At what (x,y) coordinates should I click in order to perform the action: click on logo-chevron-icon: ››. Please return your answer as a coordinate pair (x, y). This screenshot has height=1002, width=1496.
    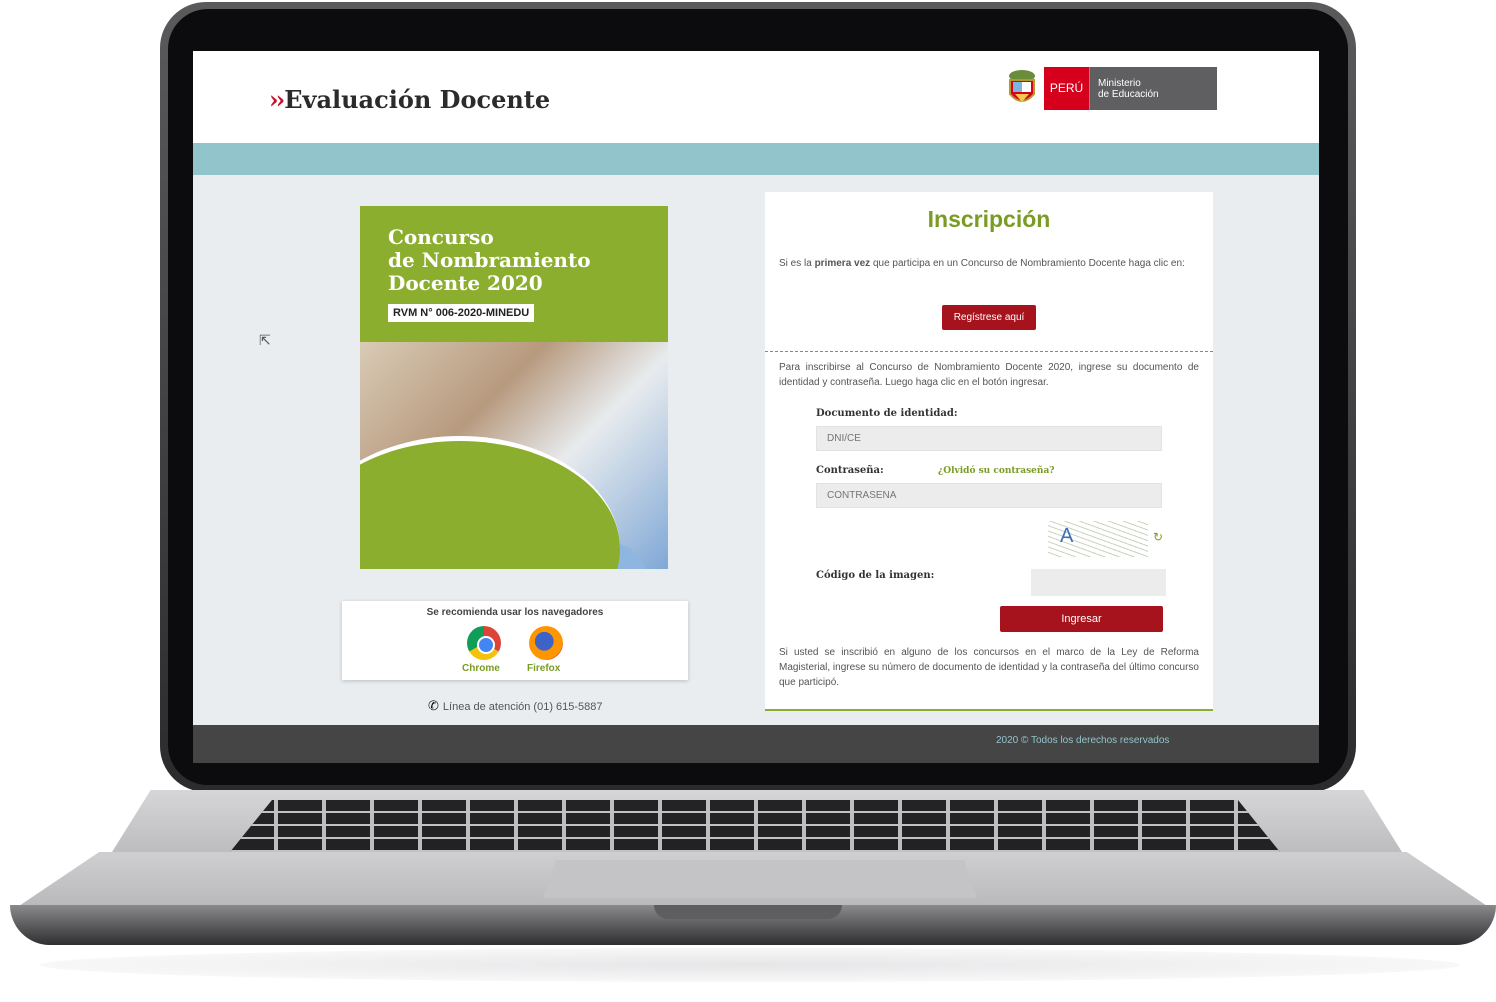
    Looking at the image, I should click on (277, 99).